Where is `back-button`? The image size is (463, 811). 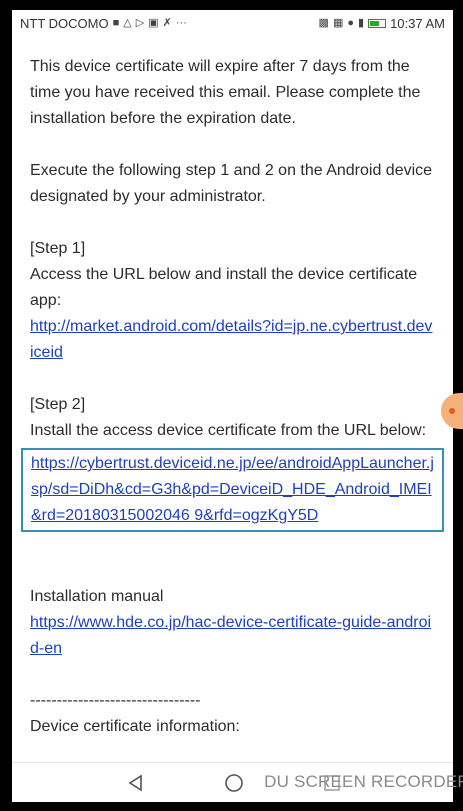
back-button is located at coordinates (136, 783).